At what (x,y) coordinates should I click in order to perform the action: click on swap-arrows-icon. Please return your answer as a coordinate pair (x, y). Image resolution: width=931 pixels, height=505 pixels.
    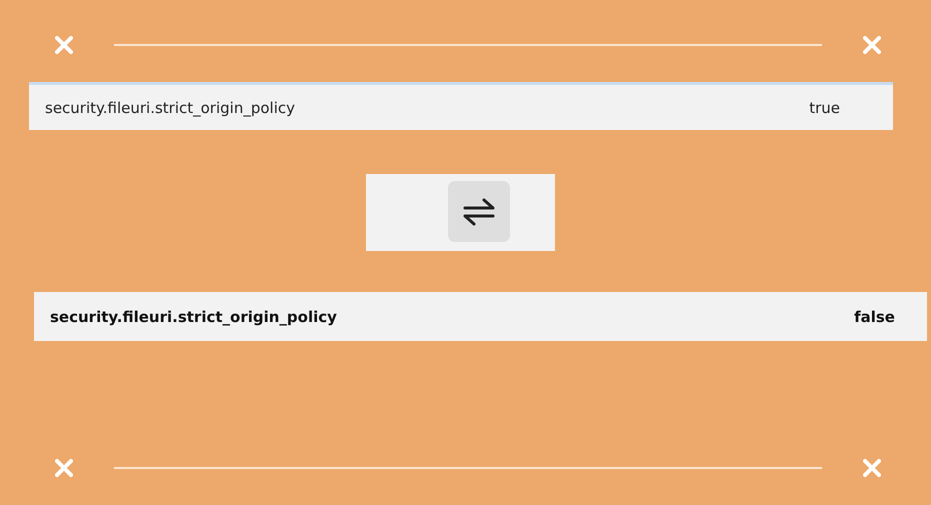
    Looking at the image, I should click on (479, 211).